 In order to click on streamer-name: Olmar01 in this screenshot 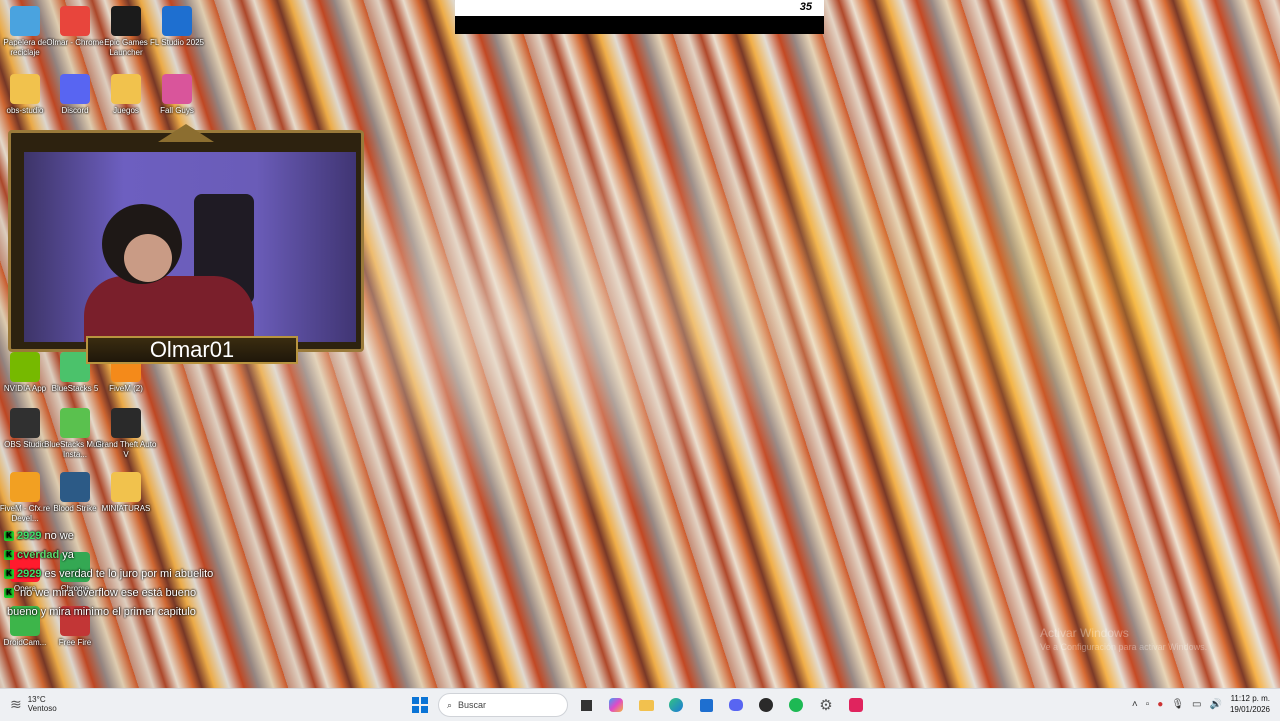, I will do `click(192, 350)`.